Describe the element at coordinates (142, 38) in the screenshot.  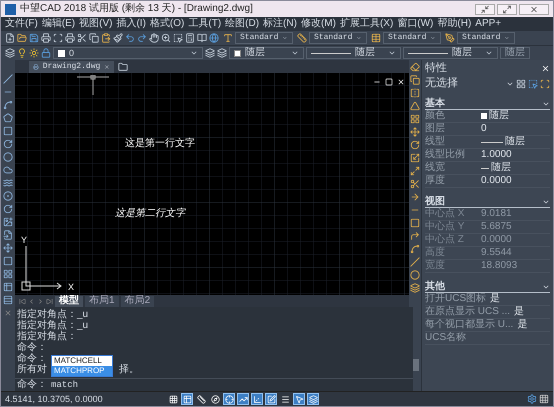
I see `redo-icon` at that location.